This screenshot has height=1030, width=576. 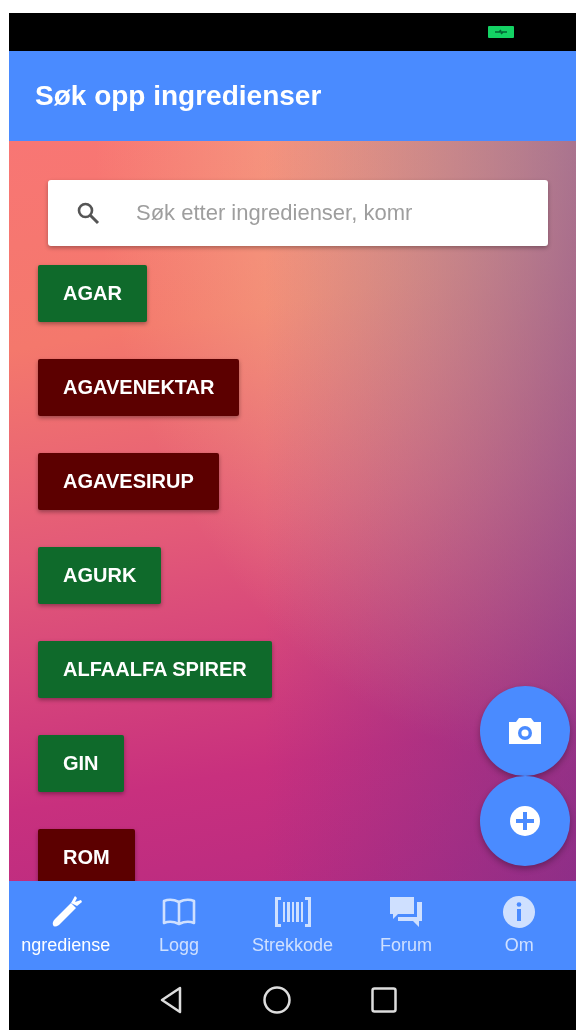 What do you see at coordinates (88, 213) in the screenshot?
I see `search-icon` at bounding box center [88, 213].